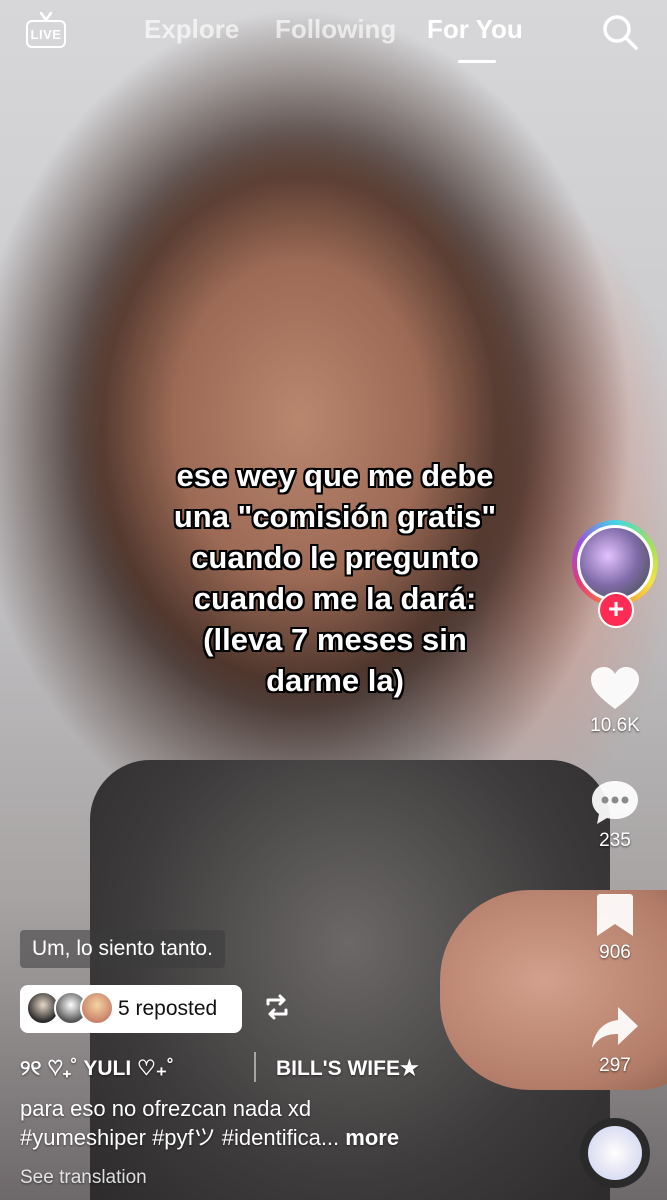 The image size is (667, 1200). I want to click on description-text: para eso no ofrezcan nada xd, so click(166, 1108).